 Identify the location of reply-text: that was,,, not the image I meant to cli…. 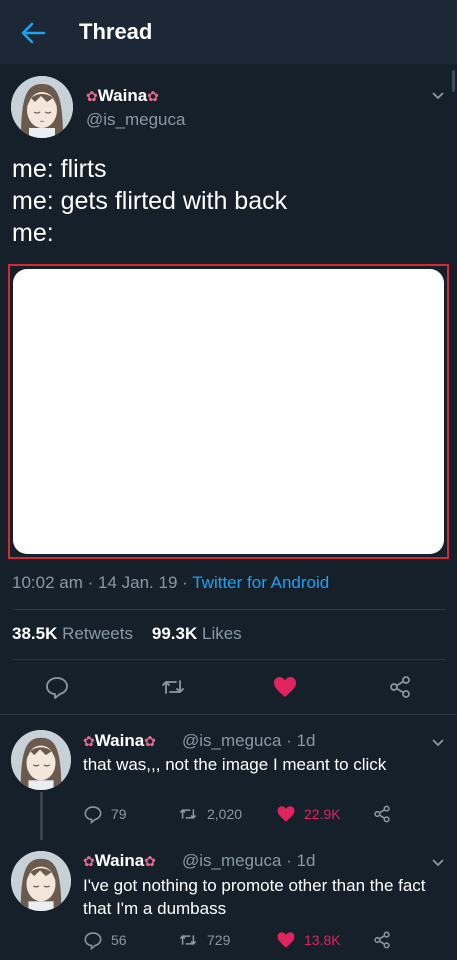
(235, 764).